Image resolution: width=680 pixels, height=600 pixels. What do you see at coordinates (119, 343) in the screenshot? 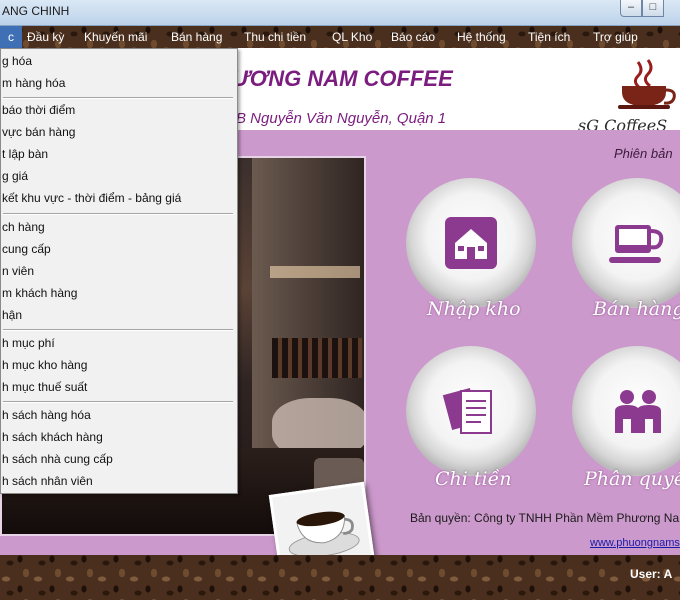
I see `dropdown-item: h mục phí` at bounding box center [119, 343].